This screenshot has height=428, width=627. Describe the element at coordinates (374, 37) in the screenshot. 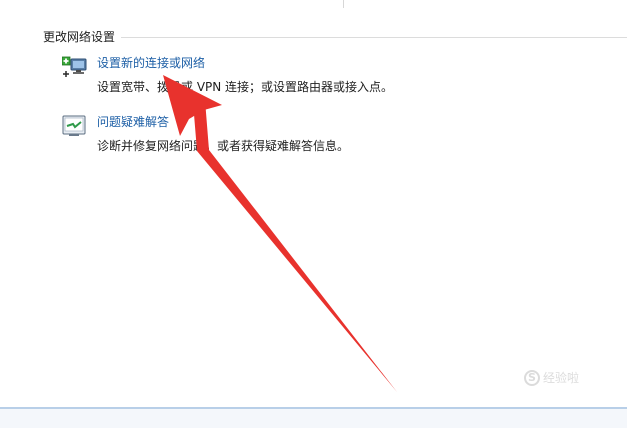

I see `section-rule` at that location.